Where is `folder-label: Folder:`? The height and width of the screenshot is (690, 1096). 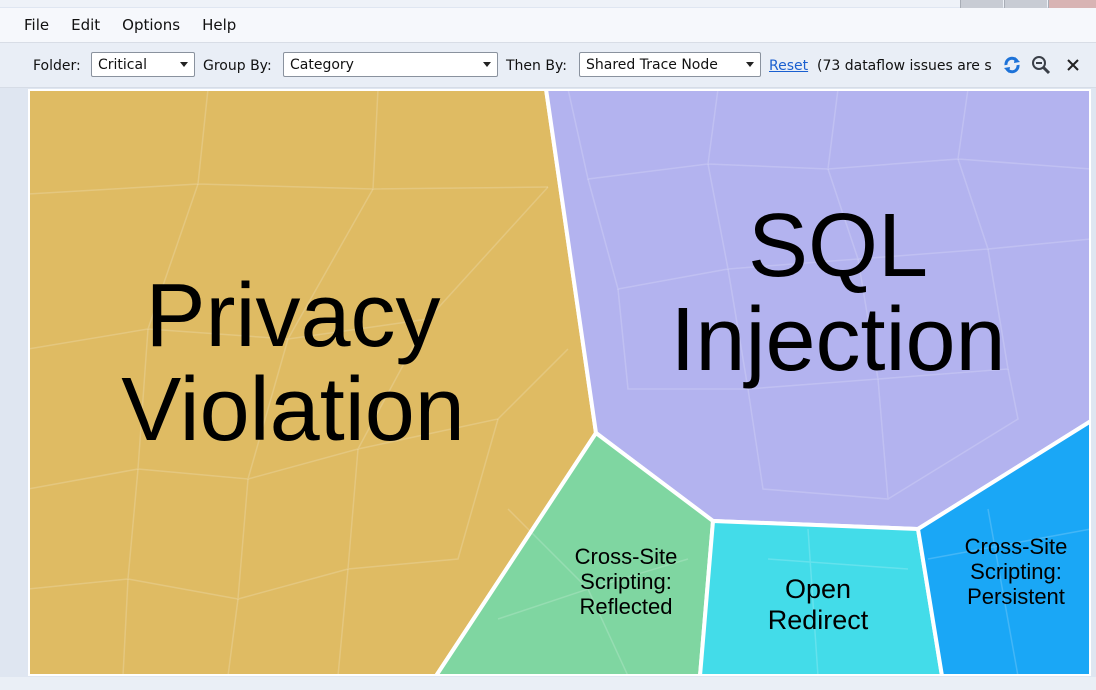
folder-label: Folder: is located at coordinates (57, 66).